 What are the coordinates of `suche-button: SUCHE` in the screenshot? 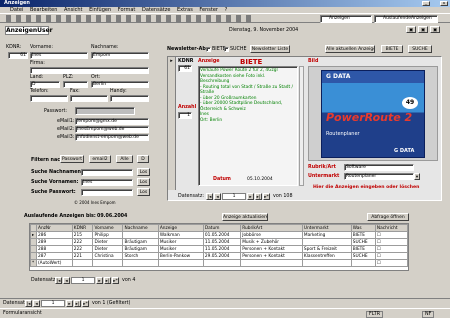 It's located at (420, 49).